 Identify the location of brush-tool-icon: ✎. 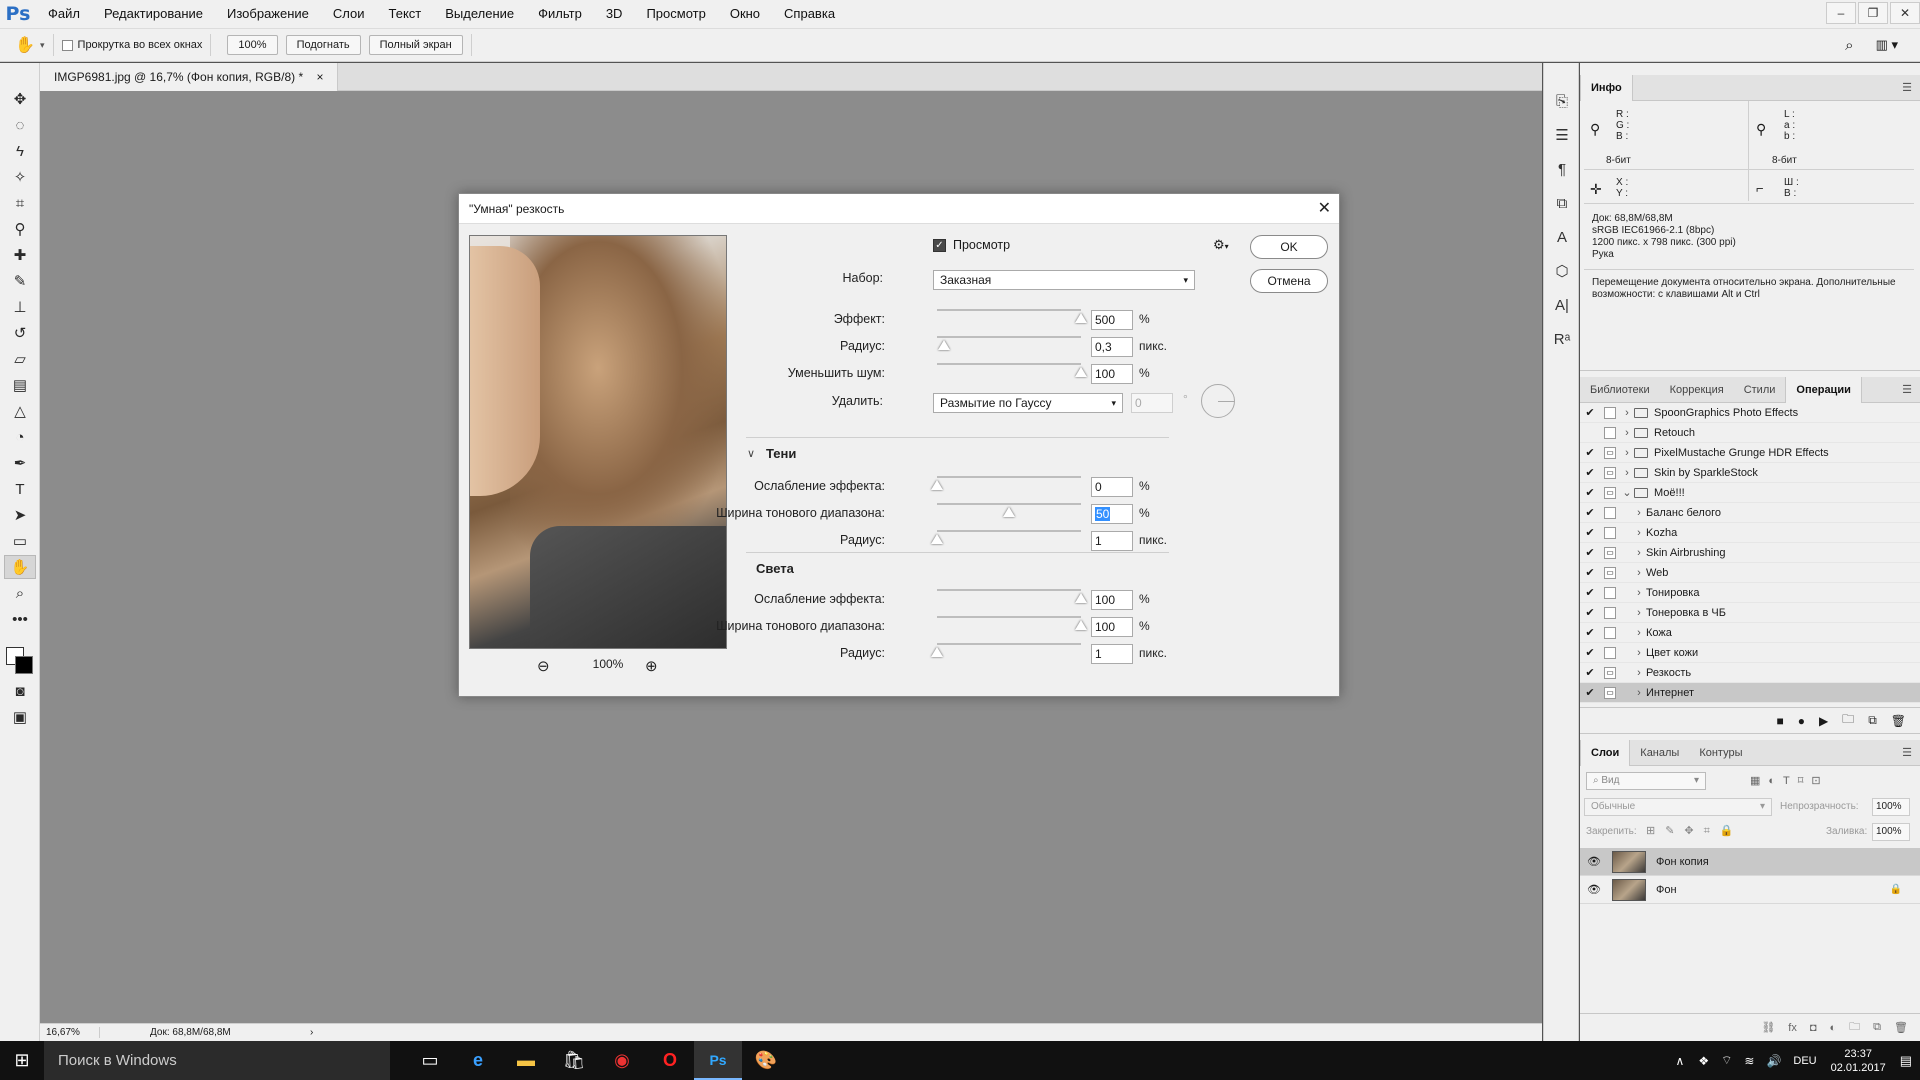
(20, 281).